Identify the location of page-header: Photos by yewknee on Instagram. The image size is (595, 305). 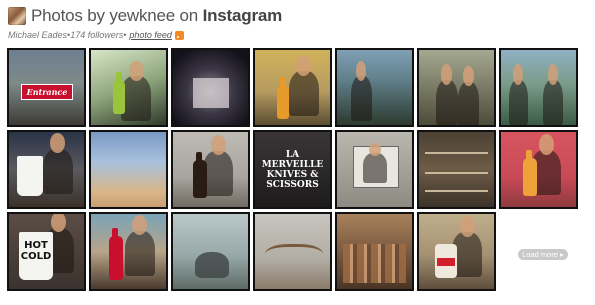
(145, 16).